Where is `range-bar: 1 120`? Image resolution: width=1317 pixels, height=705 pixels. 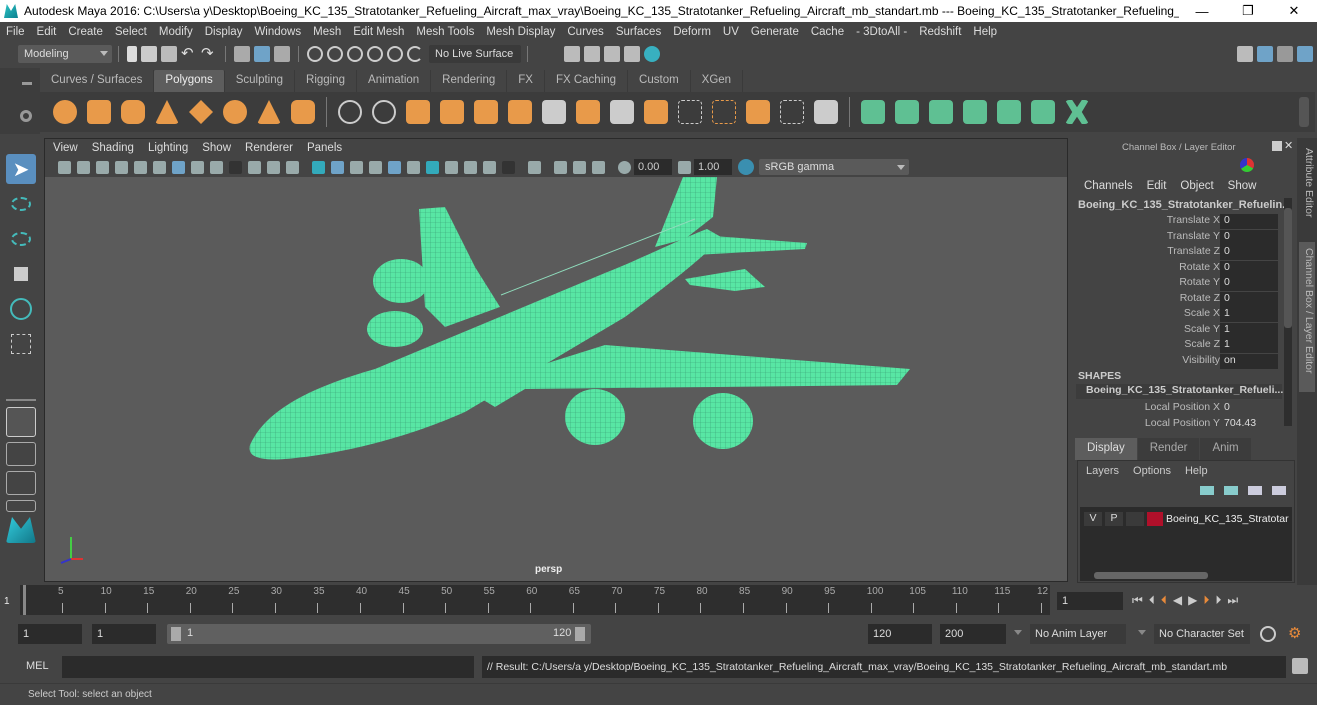 range-bar: 1 120 is located at coordinates (379, 634).